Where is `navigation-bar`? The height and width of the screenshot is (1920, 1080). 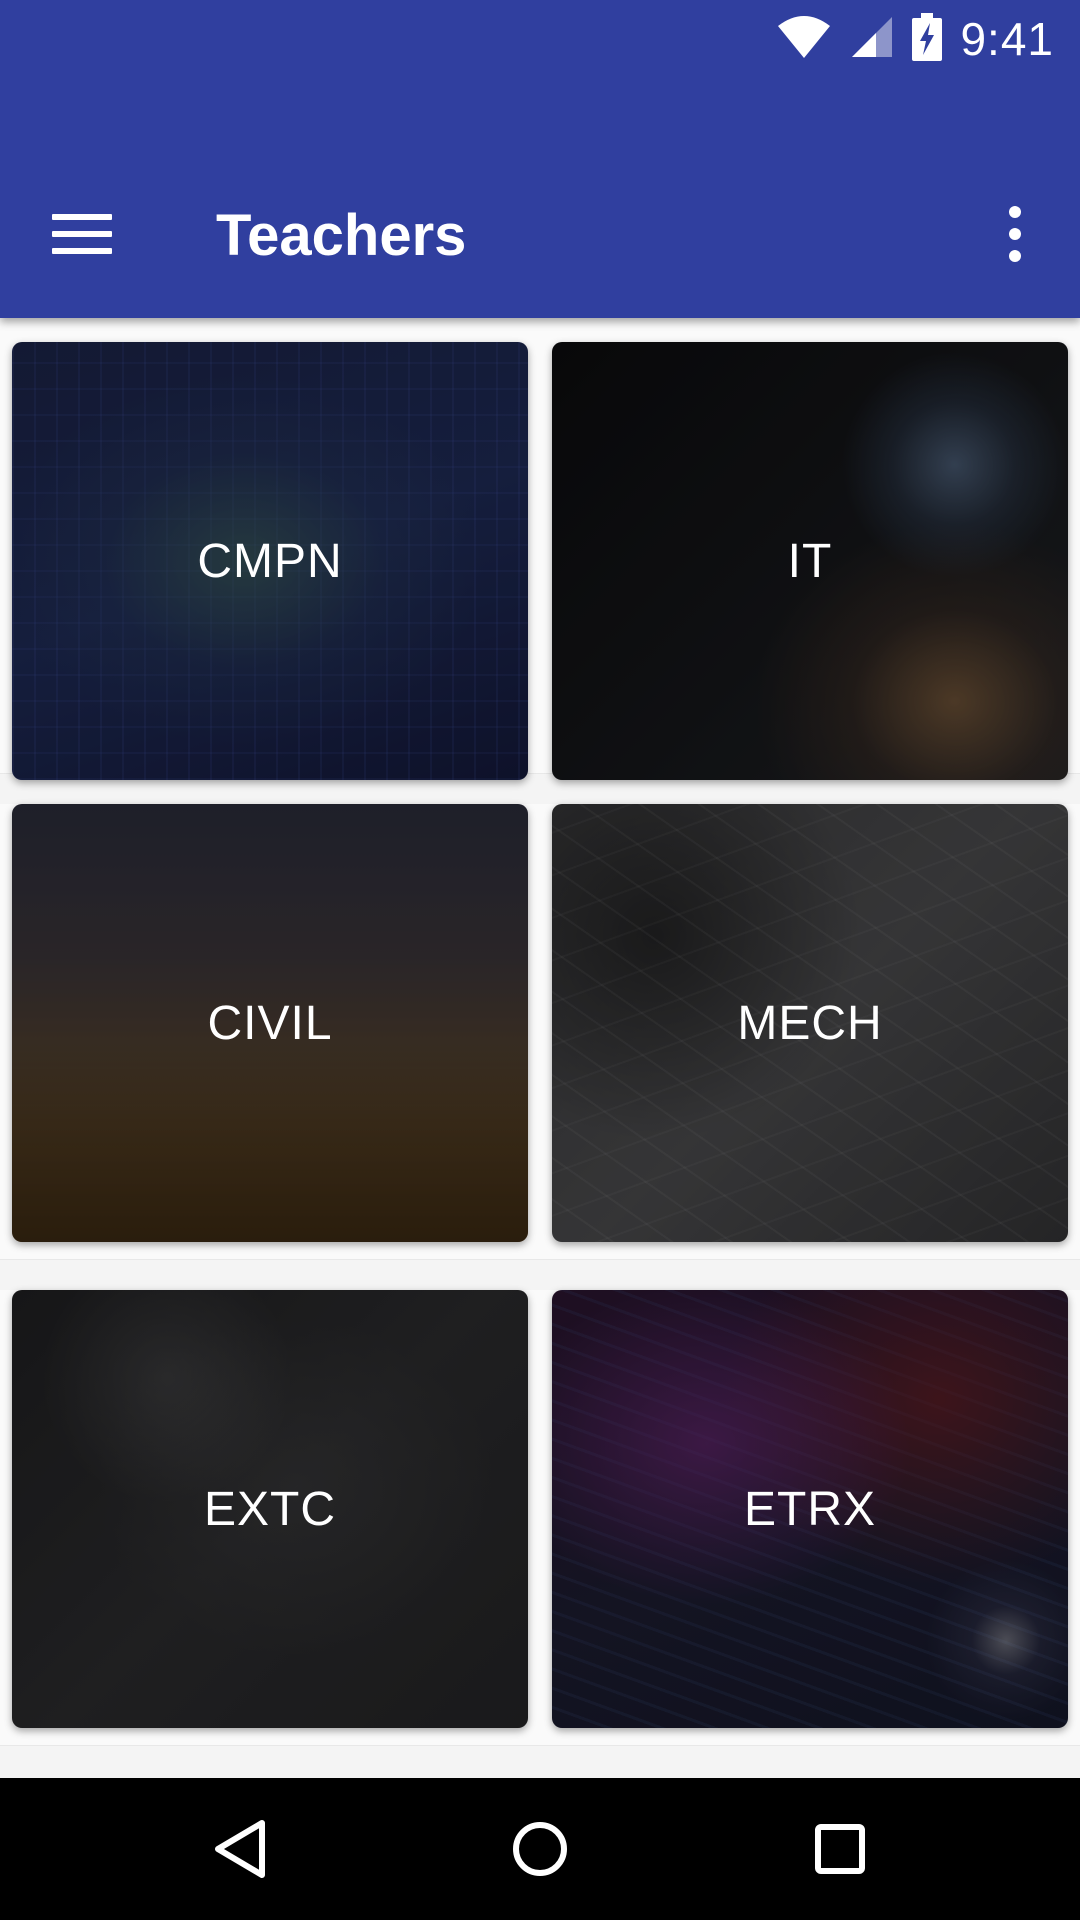
navigation-bar is located at coordinates (540, 1849).